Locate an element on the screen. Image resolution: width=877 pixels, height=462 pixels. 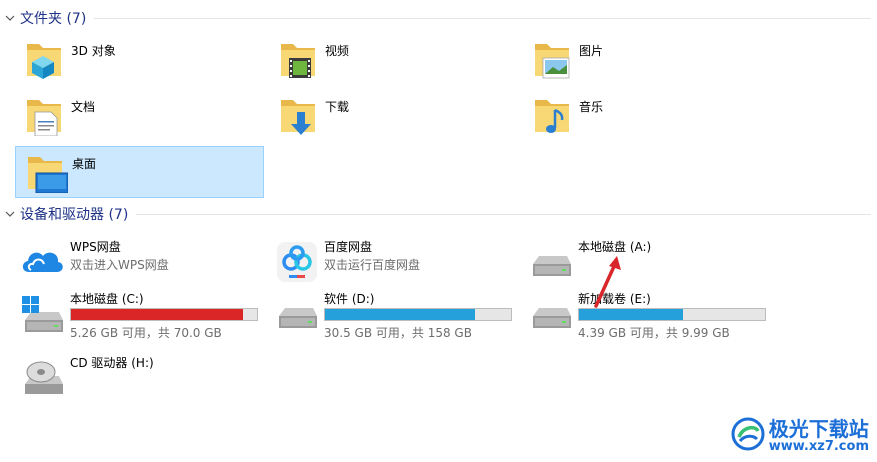
drive-d: 软件 (D:) 30.5 GB 可用，共 158 GB is located at coordinates (393, 316).